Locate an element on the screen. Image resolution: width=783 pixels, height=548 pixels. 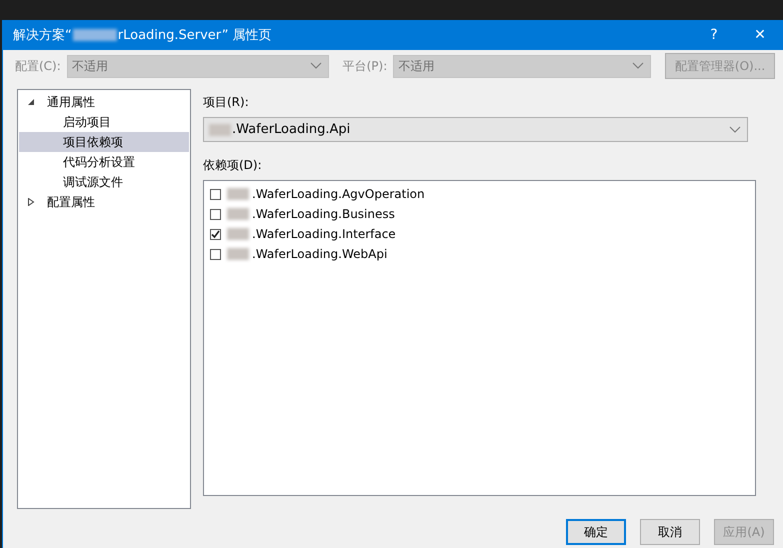
dependency-label: .WaferLoading.WebApi is located at coordinates (320, 254).